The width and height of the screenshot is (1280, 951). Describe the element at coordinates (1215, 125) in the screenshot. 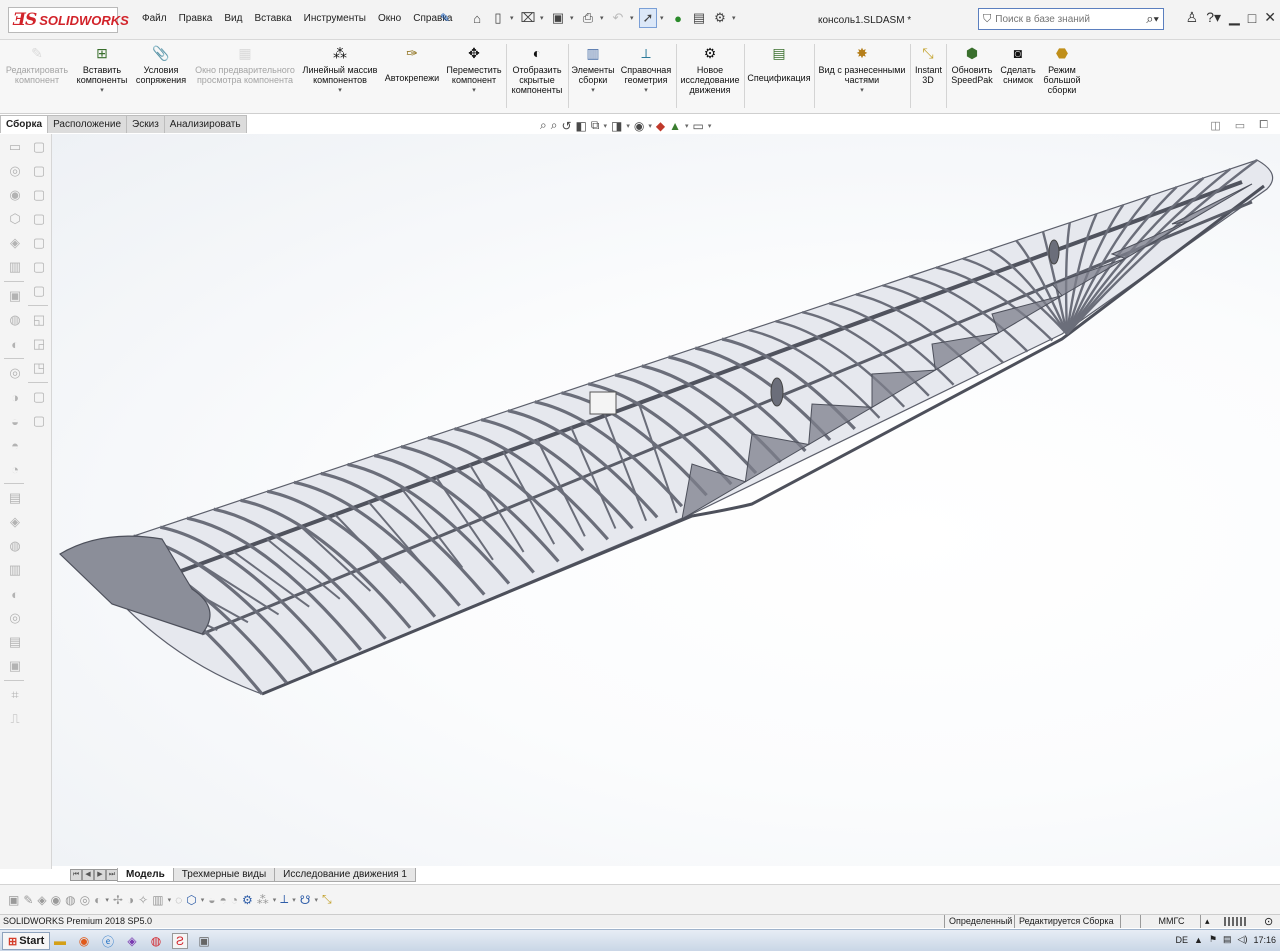

I see `viewport-restore-icon: ◫` at that location.